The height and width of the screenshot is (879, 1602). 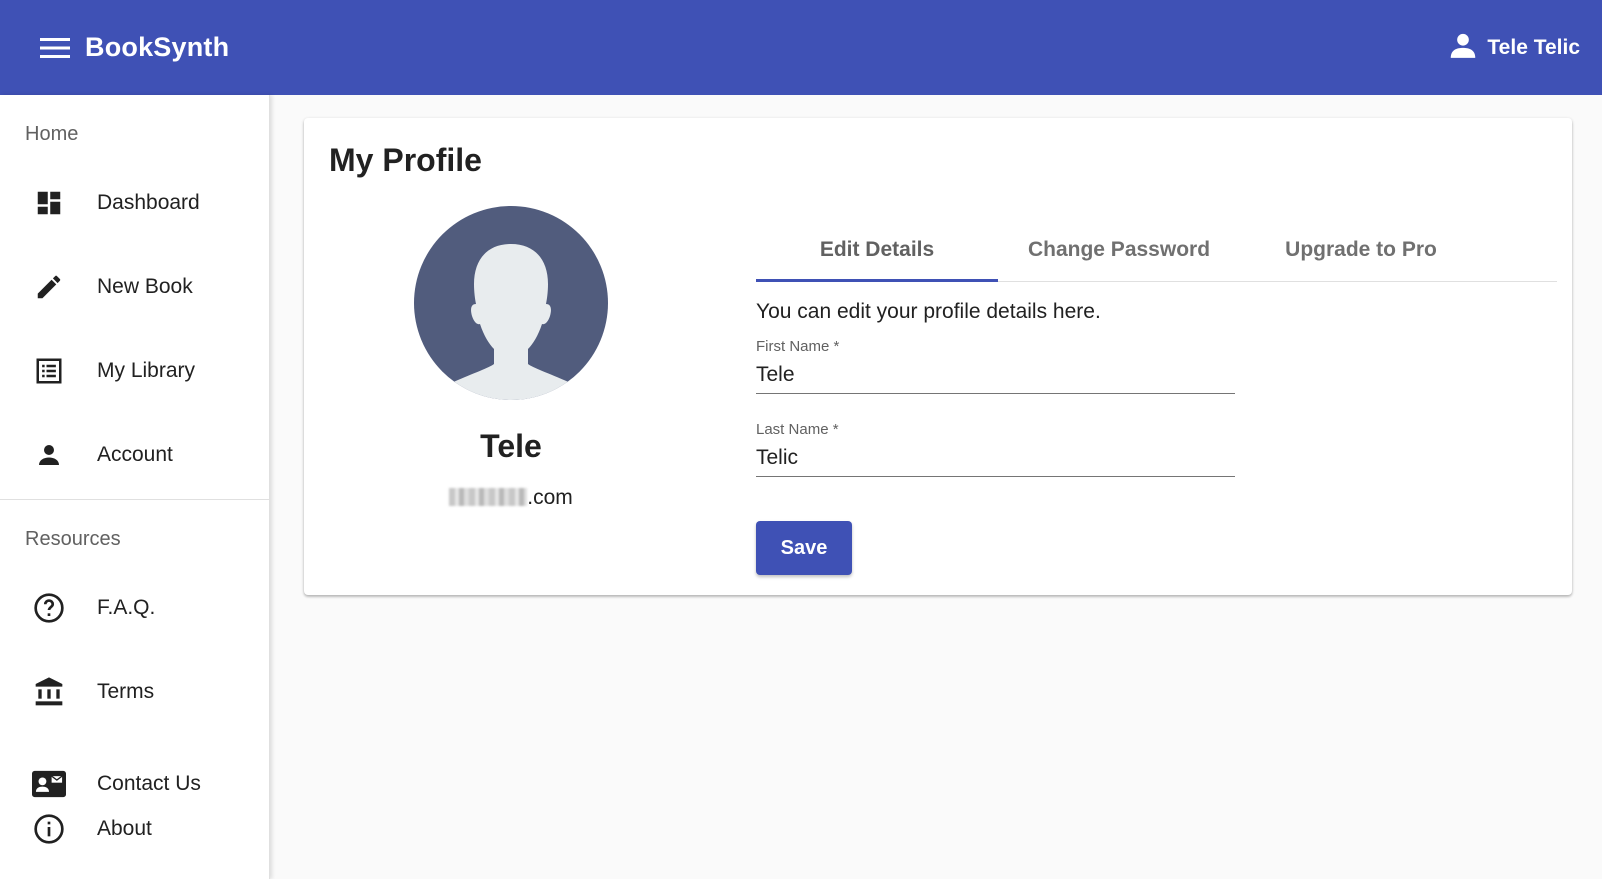 I want to click on first-name-label: First Name *, so click(x=798, y=346).